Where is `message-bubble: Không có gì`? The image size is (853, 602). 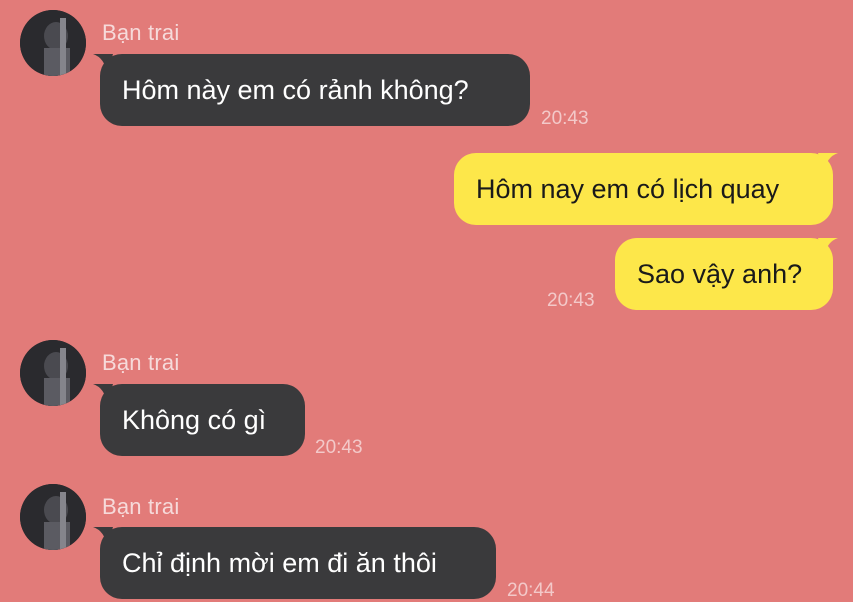 message-bubble: Không có gì is located at coordinates (202, 420).